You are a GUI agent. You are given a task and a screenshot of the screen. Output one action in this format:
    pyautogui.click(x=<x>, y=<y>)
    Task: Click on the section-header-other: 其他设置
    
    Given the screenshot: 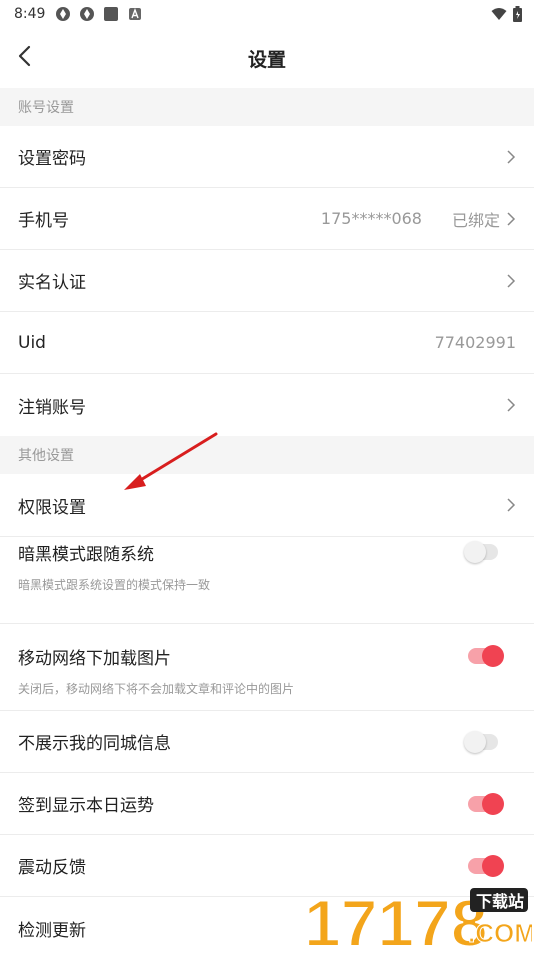 What is the action you would take?
    pyautogui.click(x=267, y=455)
    